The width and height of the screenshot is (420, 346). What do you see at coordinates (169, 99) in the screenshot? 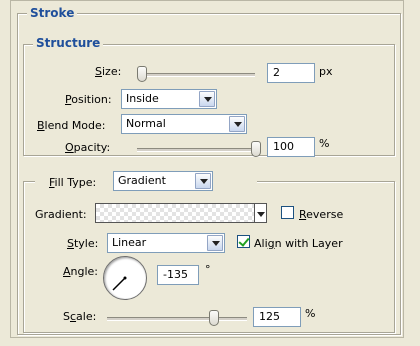
I see `position-select: Inside` at bounding box center [169, 99].